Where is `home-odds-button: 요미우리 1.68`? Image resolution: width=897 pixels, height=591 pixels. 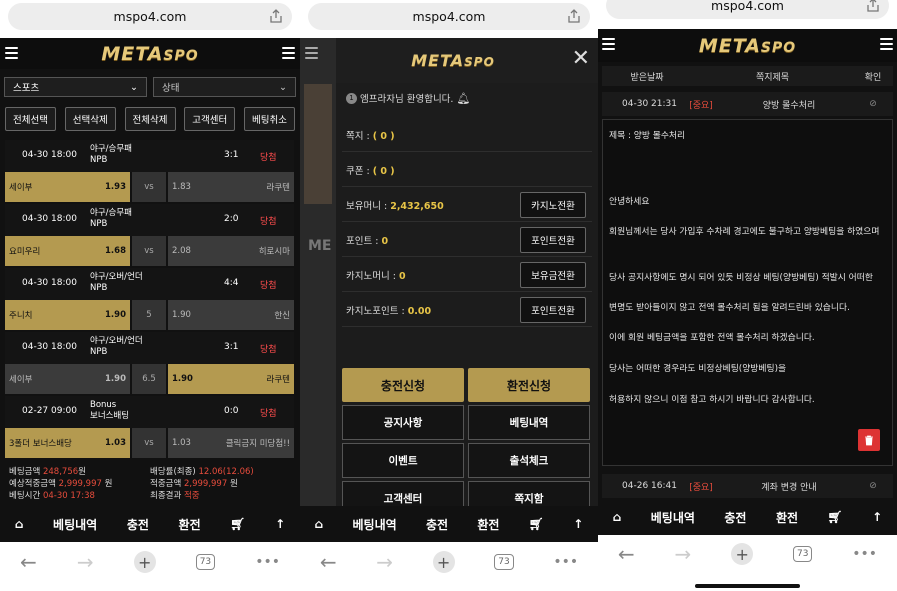
home-odds-button: 요미우리 1.68 is located at coordinates (67, 251).